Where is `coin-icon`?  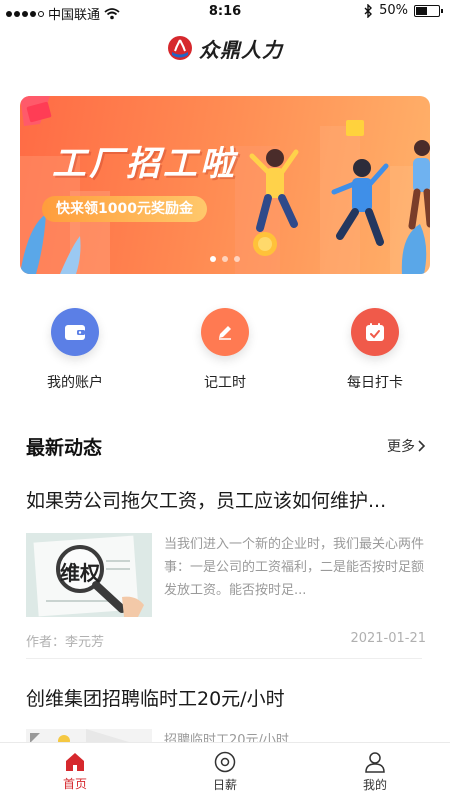 coin-icon is located at coordinates (225, 761).